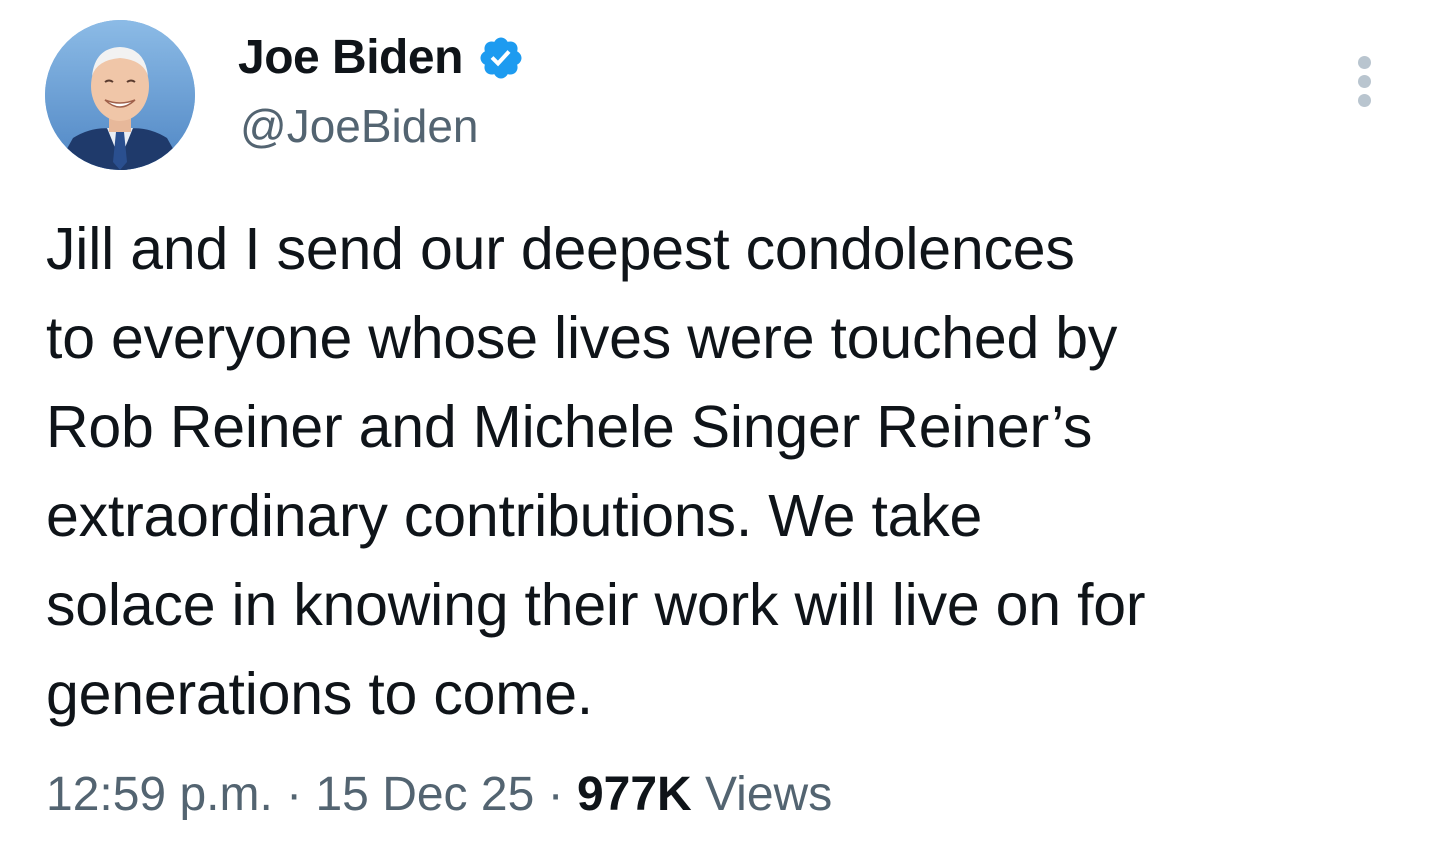  Describe the element at coordinates (424, 794) in the screenshot. I see `tweet-date: 15 Dec 25` at that location.